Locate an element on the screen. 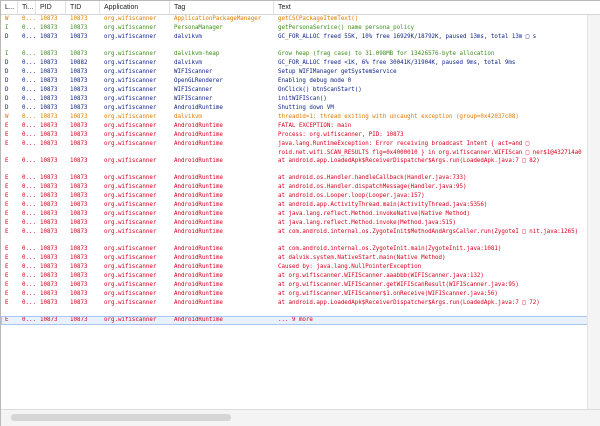 The height and width of the screenshot is (426, 600). column-header-text: Text is located at coordinates (437, 7).